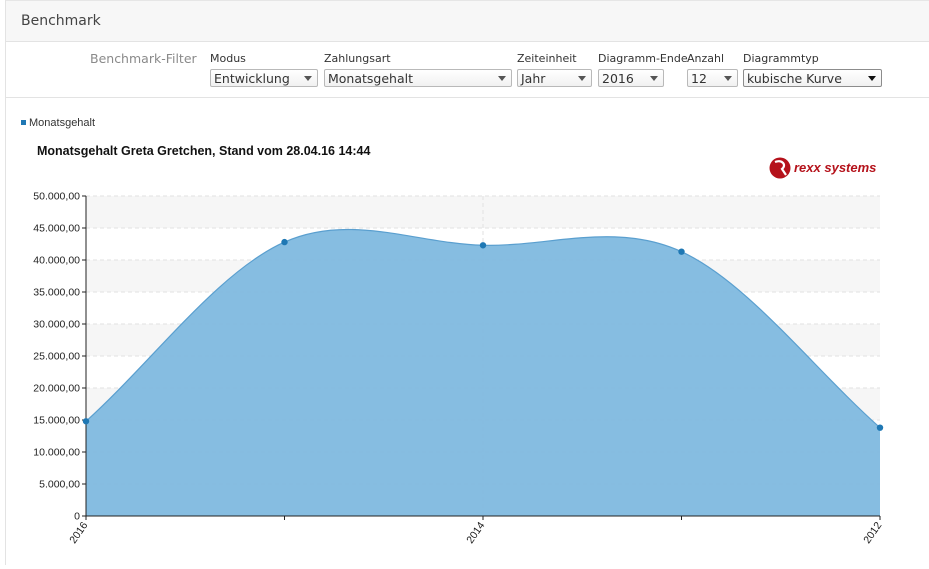  I want to click on y-tick-label: 10.000,00, so click(56, 453).